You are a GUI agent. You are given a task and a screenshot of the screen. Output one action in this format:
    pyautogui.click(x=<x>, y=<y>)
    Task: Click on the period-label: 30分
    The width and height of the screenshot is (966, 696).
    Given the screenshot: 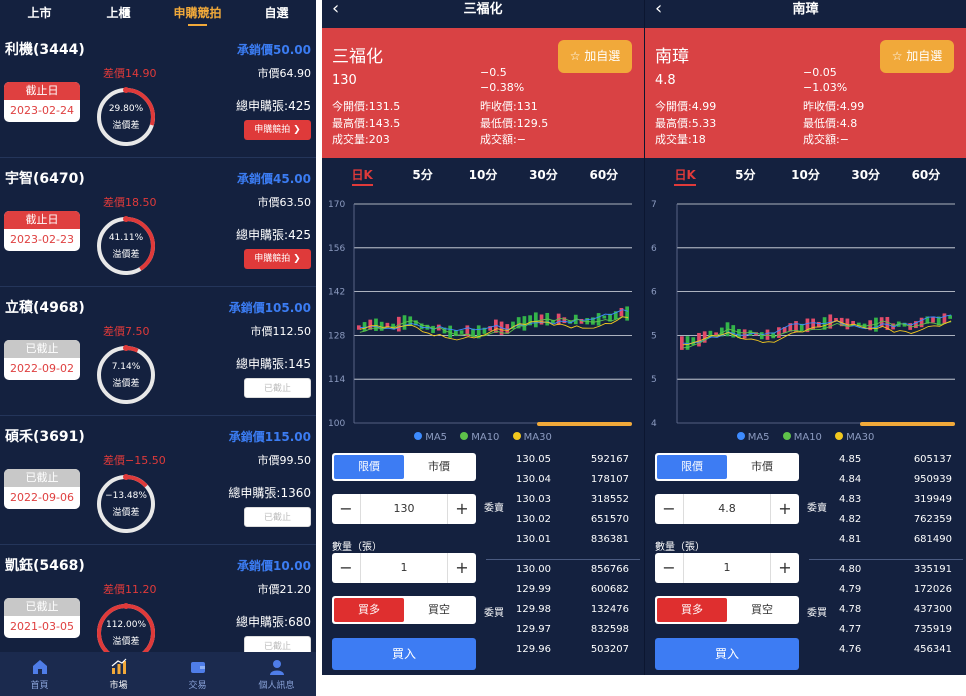 What is the action you would take?
    pyautogui.click(x=543, y=175)
    